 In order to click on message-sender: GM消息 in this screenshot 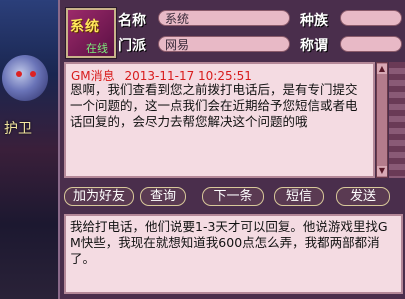, I will do `click(93, 76)`.